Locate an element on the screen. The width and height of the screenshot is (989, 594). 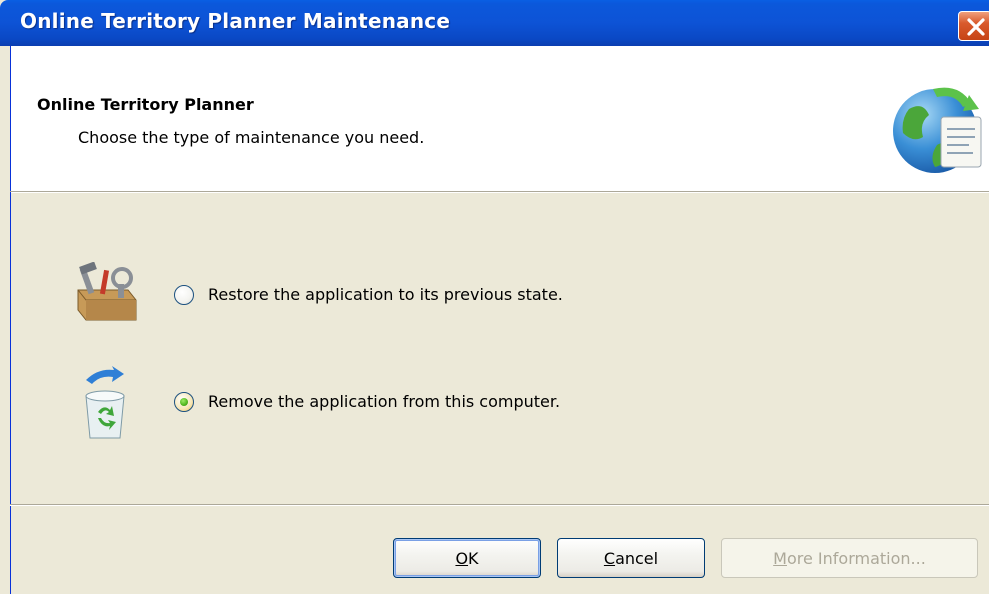
remove-radio is located at coordinates (184, 402).